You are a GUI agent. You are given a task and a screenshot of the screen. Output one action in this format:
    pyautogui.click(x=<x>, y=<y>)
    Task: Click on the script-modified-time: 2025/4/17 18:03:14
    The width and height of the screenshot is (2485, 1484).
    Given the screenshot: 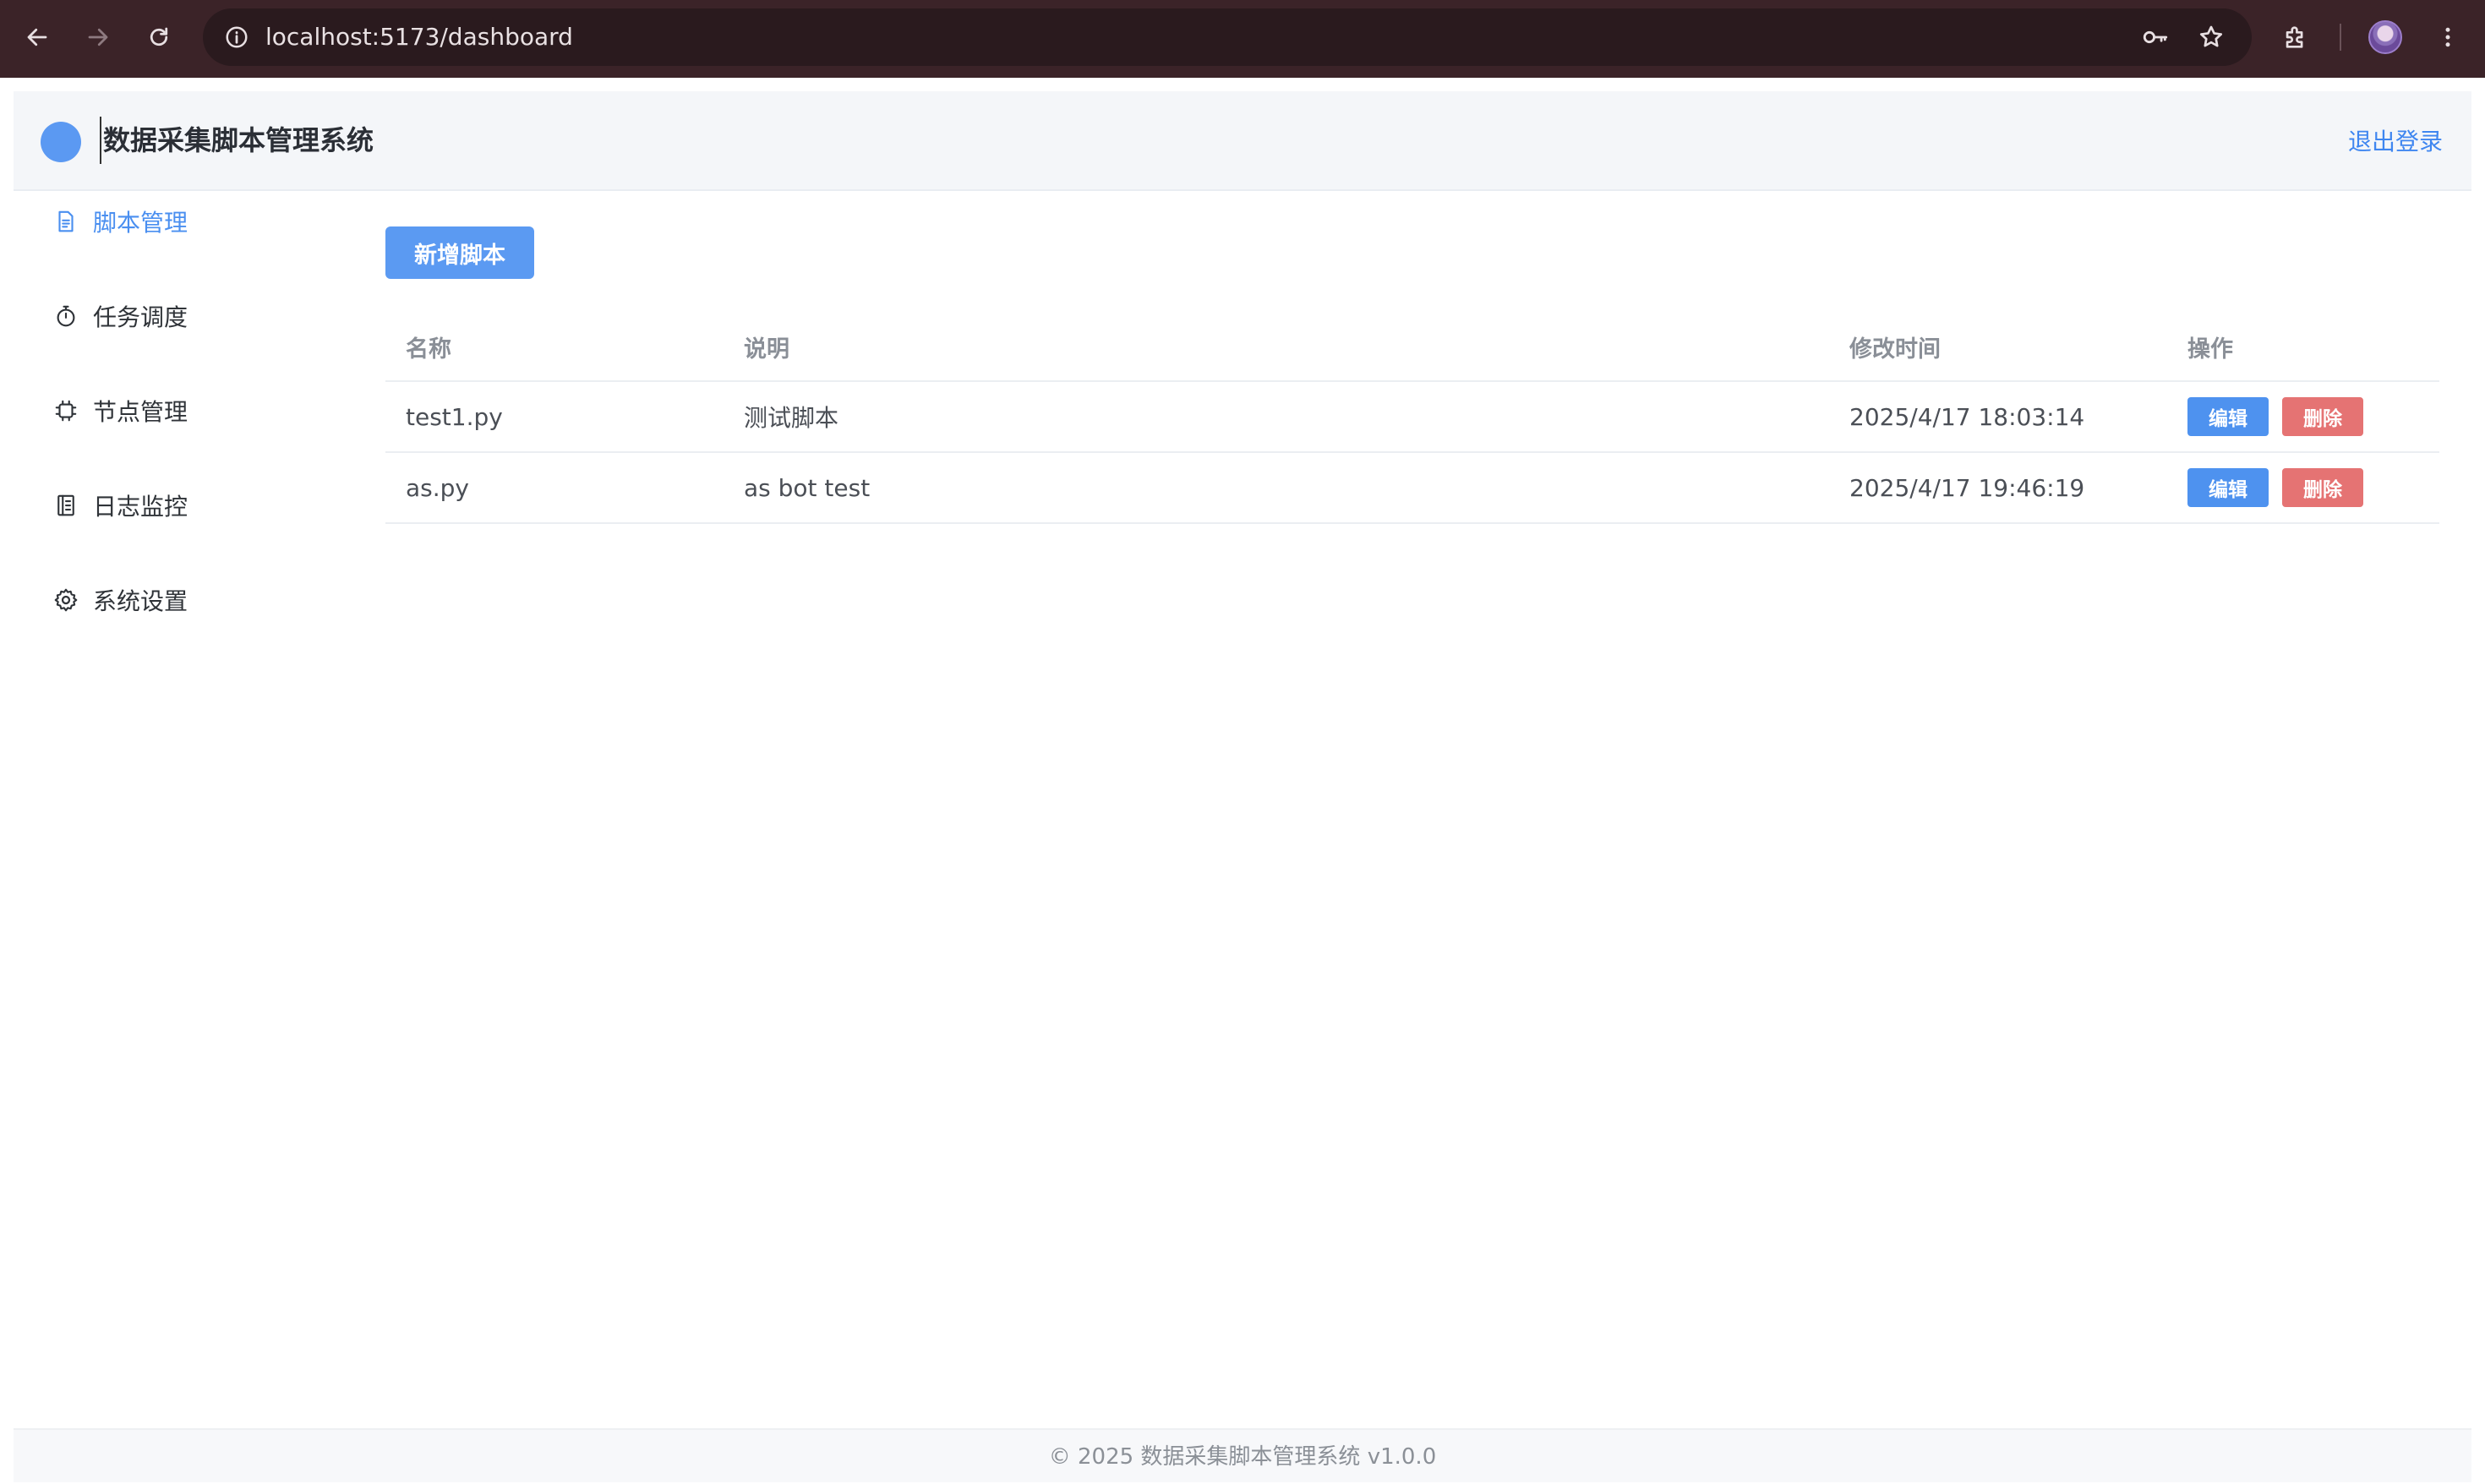 What is the action you would take?
    pyautogui.click(x=1967, y=417)
    